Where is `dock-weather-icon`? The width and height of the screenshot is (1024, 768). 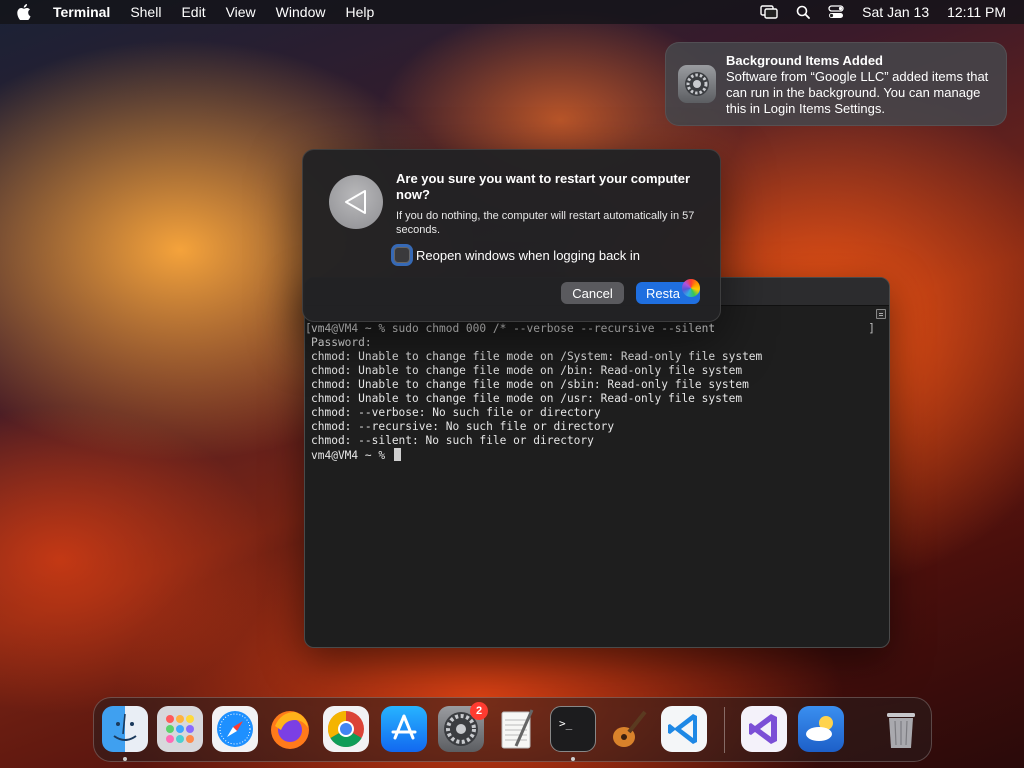
dock-weather-icon is located at coordinates (821, 729).